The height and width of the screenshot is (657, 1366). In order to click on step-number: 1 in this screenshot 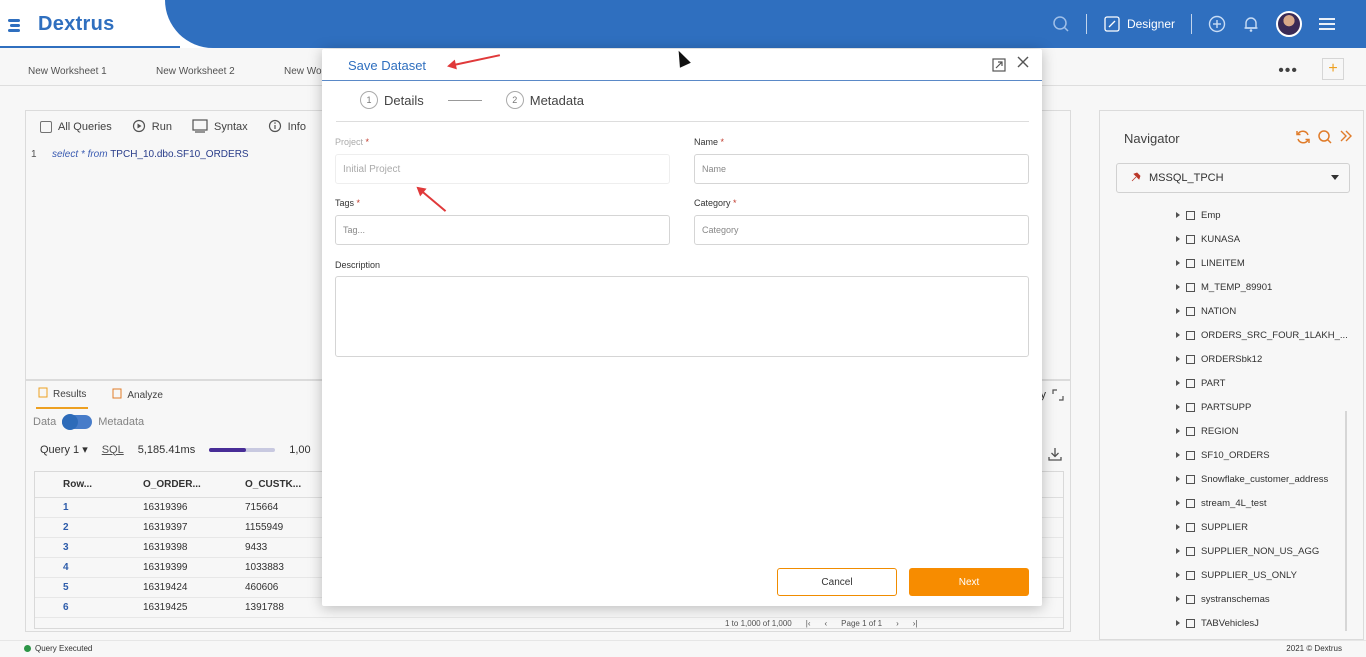, I will do `click(369, 100)`.